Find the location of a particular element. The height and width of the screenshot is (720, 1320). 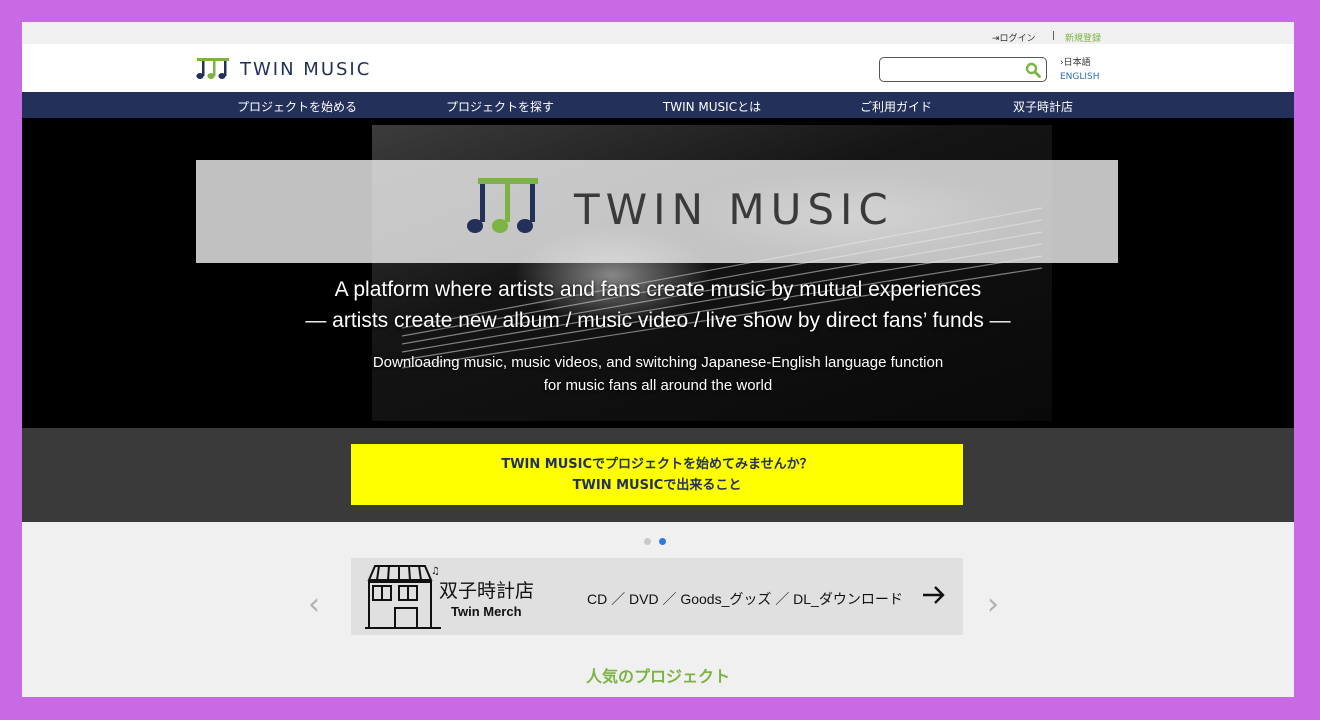

nav-start-project: プロジェクトを始める is located at coordinates (297, 106).